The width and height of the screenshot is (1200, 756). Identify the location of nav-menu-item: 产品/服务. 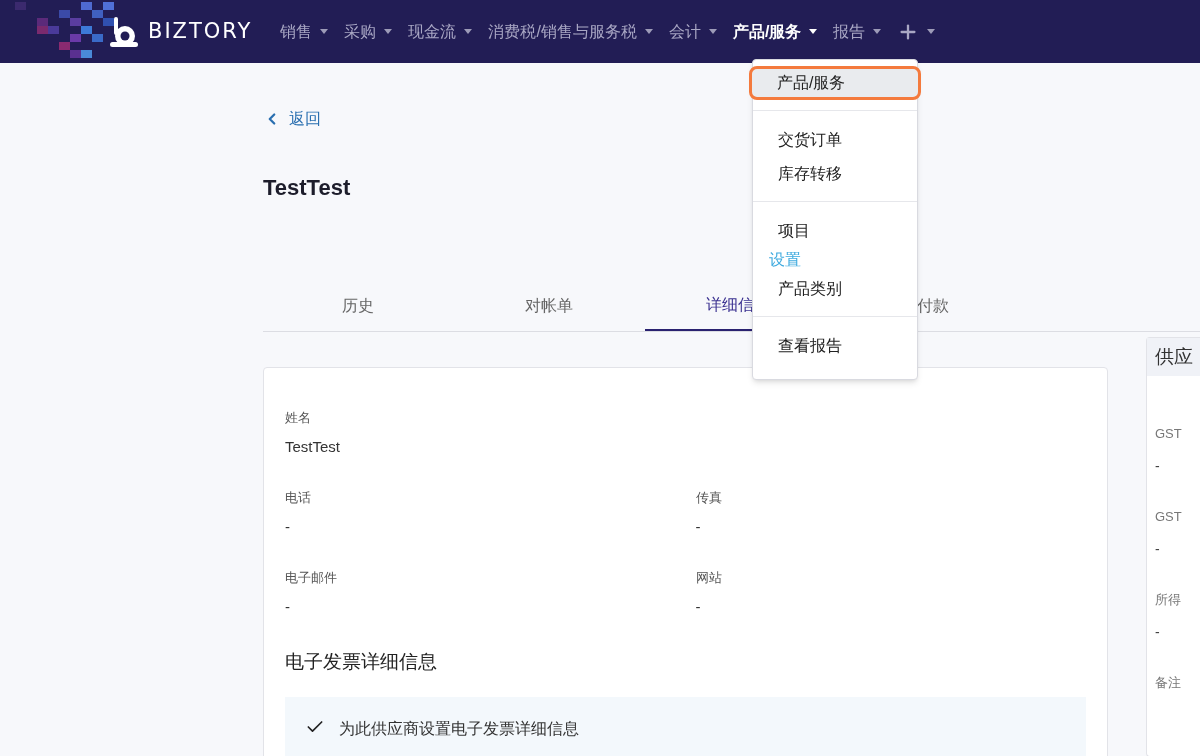
(775, 31).